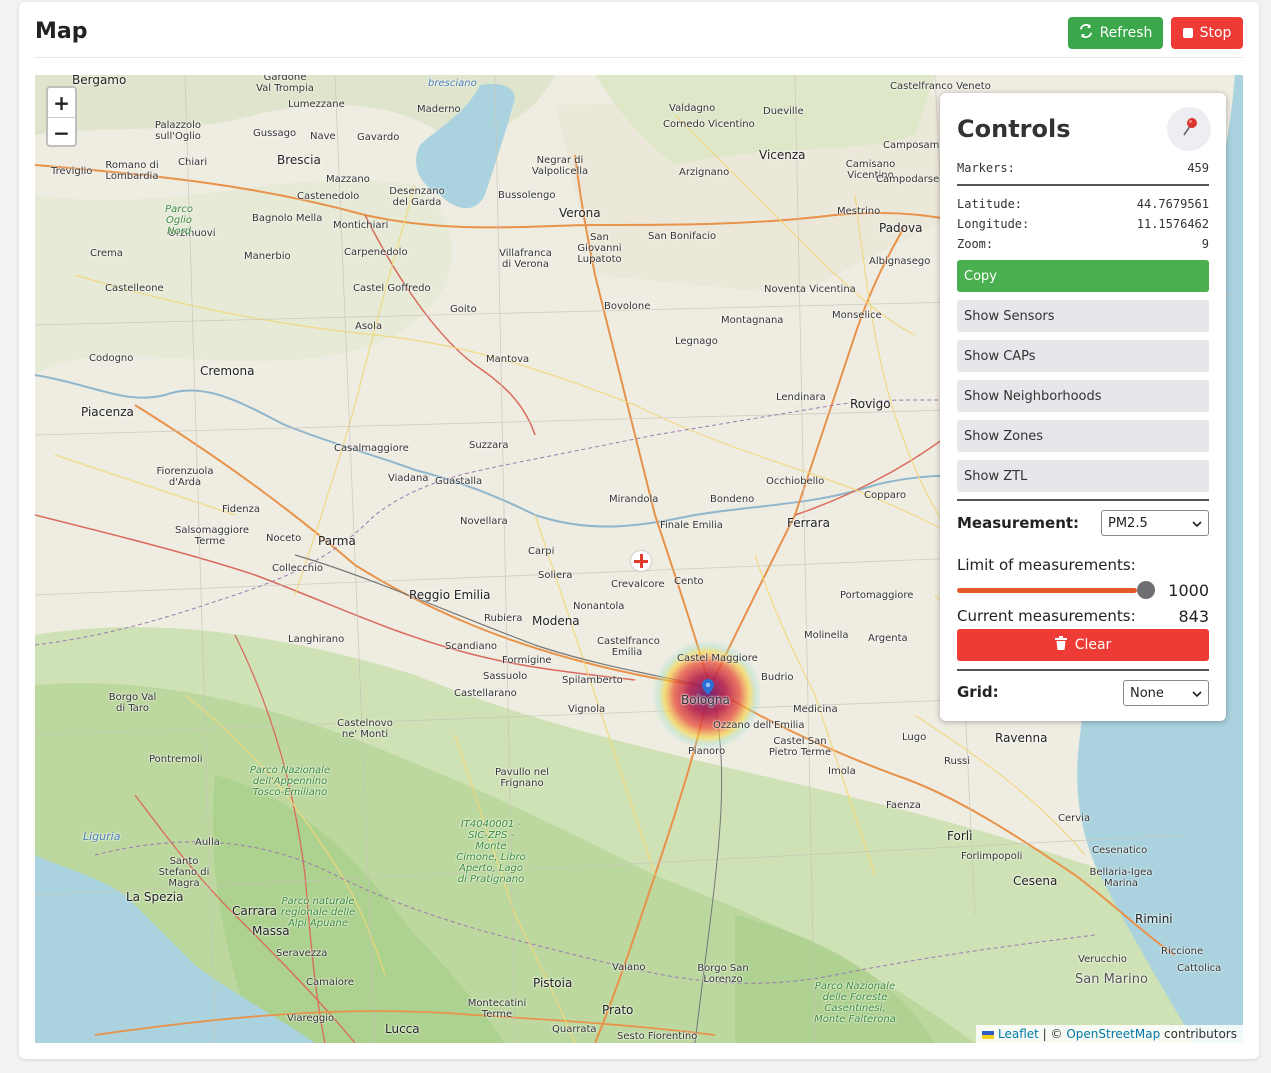 This screenshot has width=1271, height=1073. I want to click on place-label: Sassuolo, so click(505, 676).